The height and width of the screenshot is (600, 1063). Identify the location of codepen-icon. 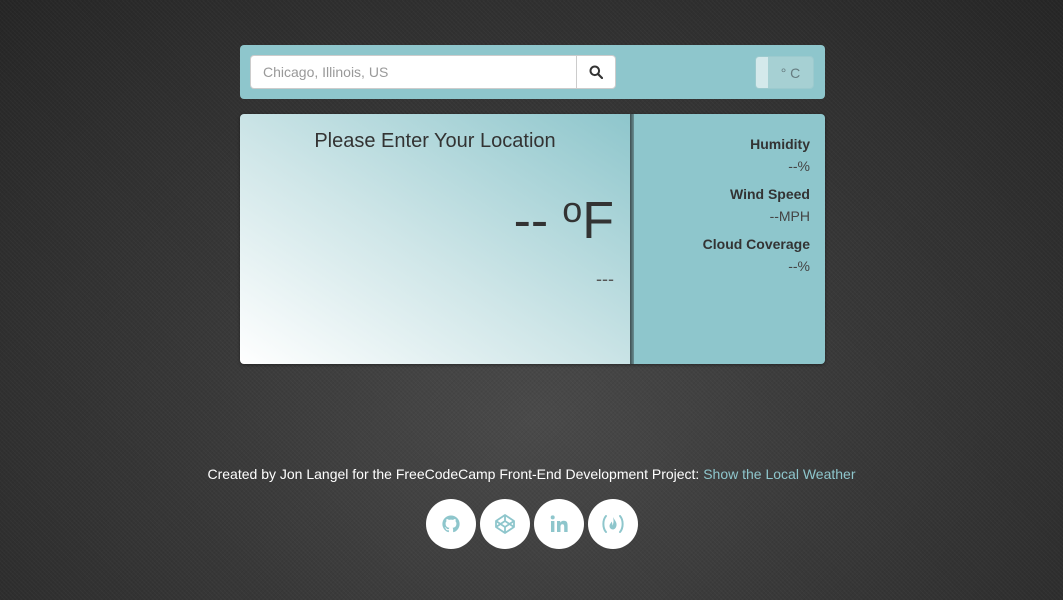
(505, 524).